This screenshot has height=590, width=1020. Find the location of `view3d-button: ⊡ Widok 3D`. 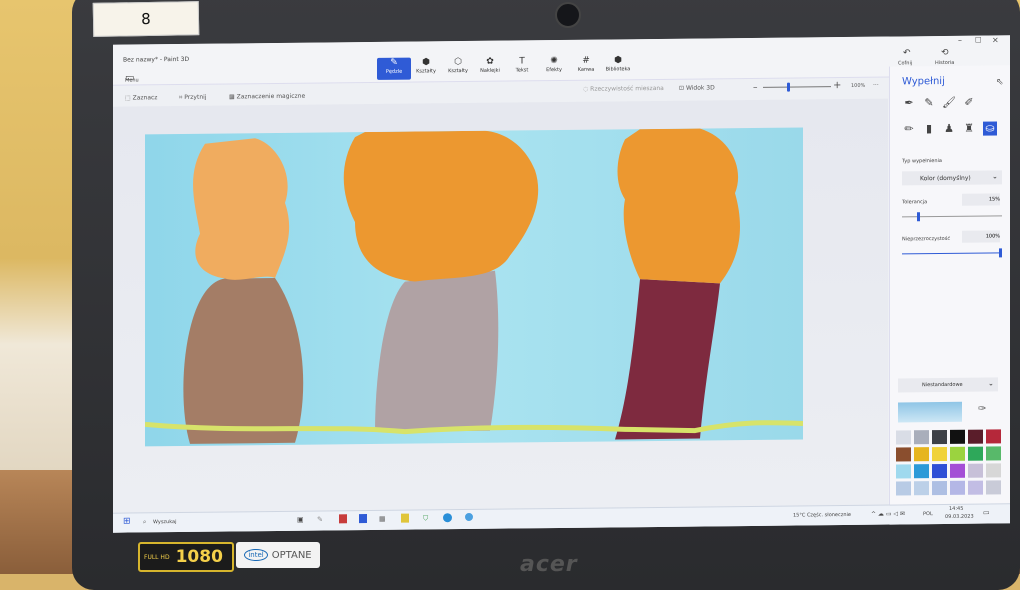

view3d-button: ⊡ Widok 3D is located at coordinates (697, 87).